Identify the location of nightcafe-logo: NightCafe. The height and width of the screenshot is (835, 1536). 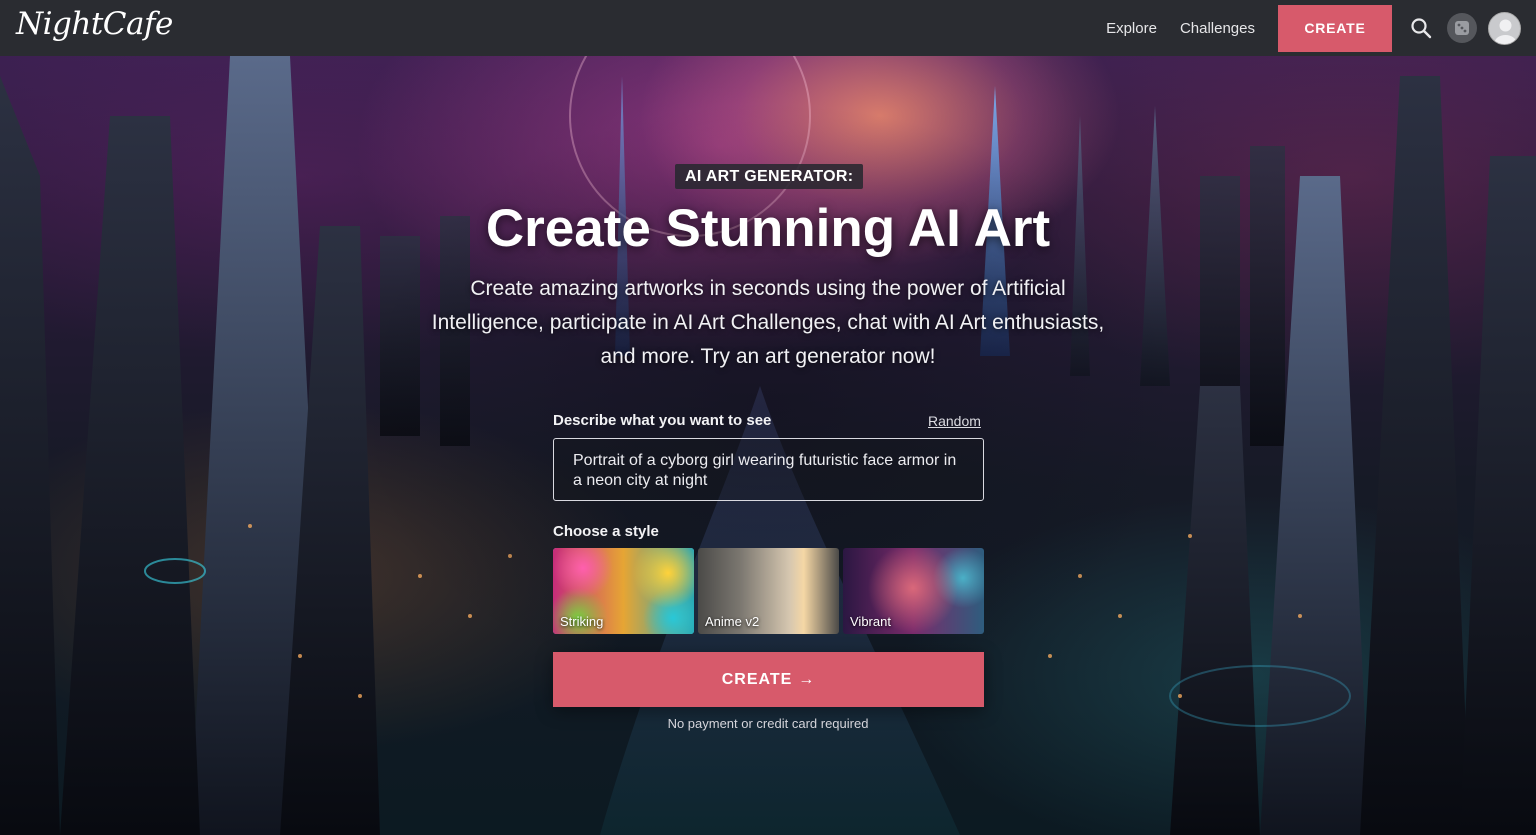
(94, 24).